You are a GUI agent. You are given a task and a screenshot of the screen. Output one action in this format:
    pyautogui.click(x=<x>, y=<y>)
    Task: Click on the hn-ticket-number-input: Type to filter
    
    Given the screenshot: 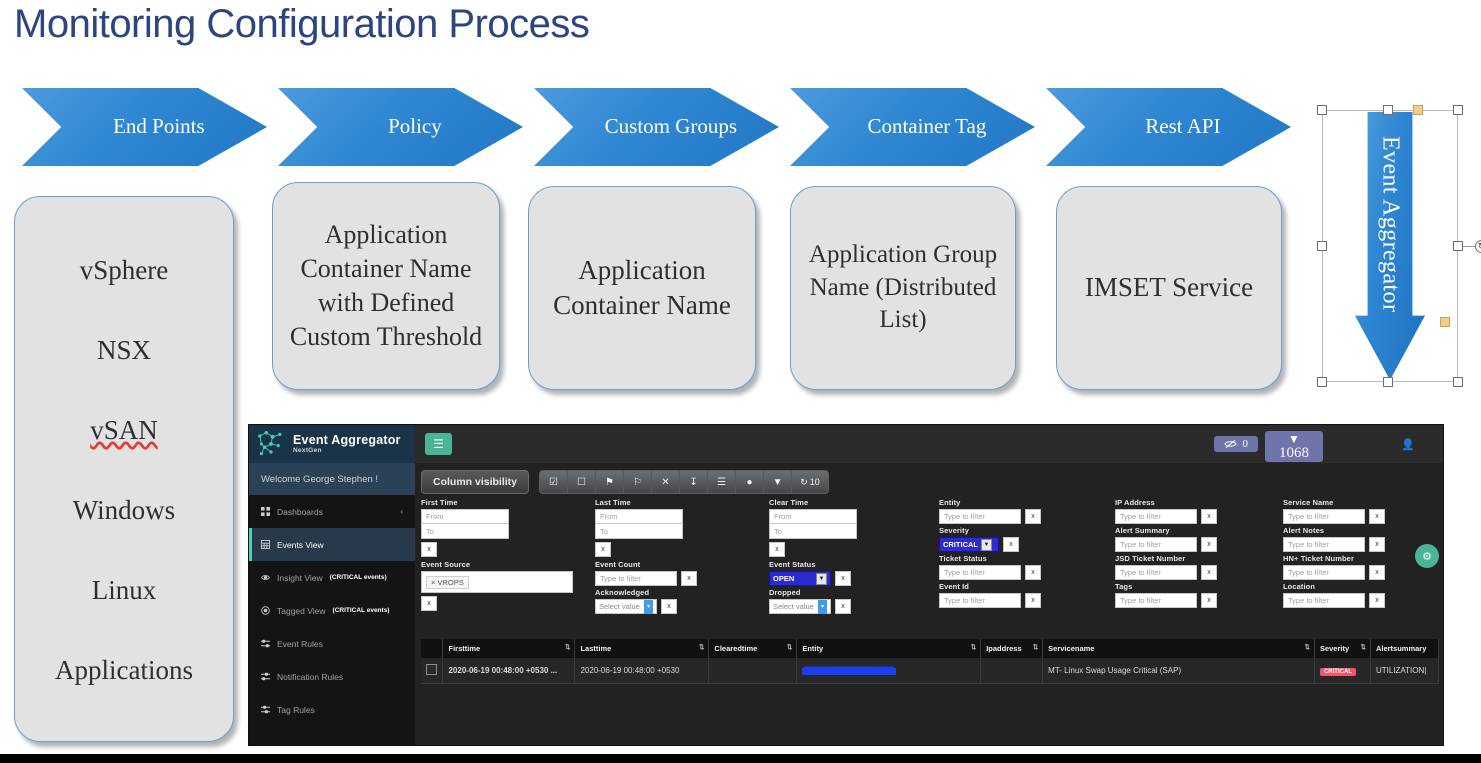 What is the action you would take?
    pyautogui.click(x=1324, y=572)
    